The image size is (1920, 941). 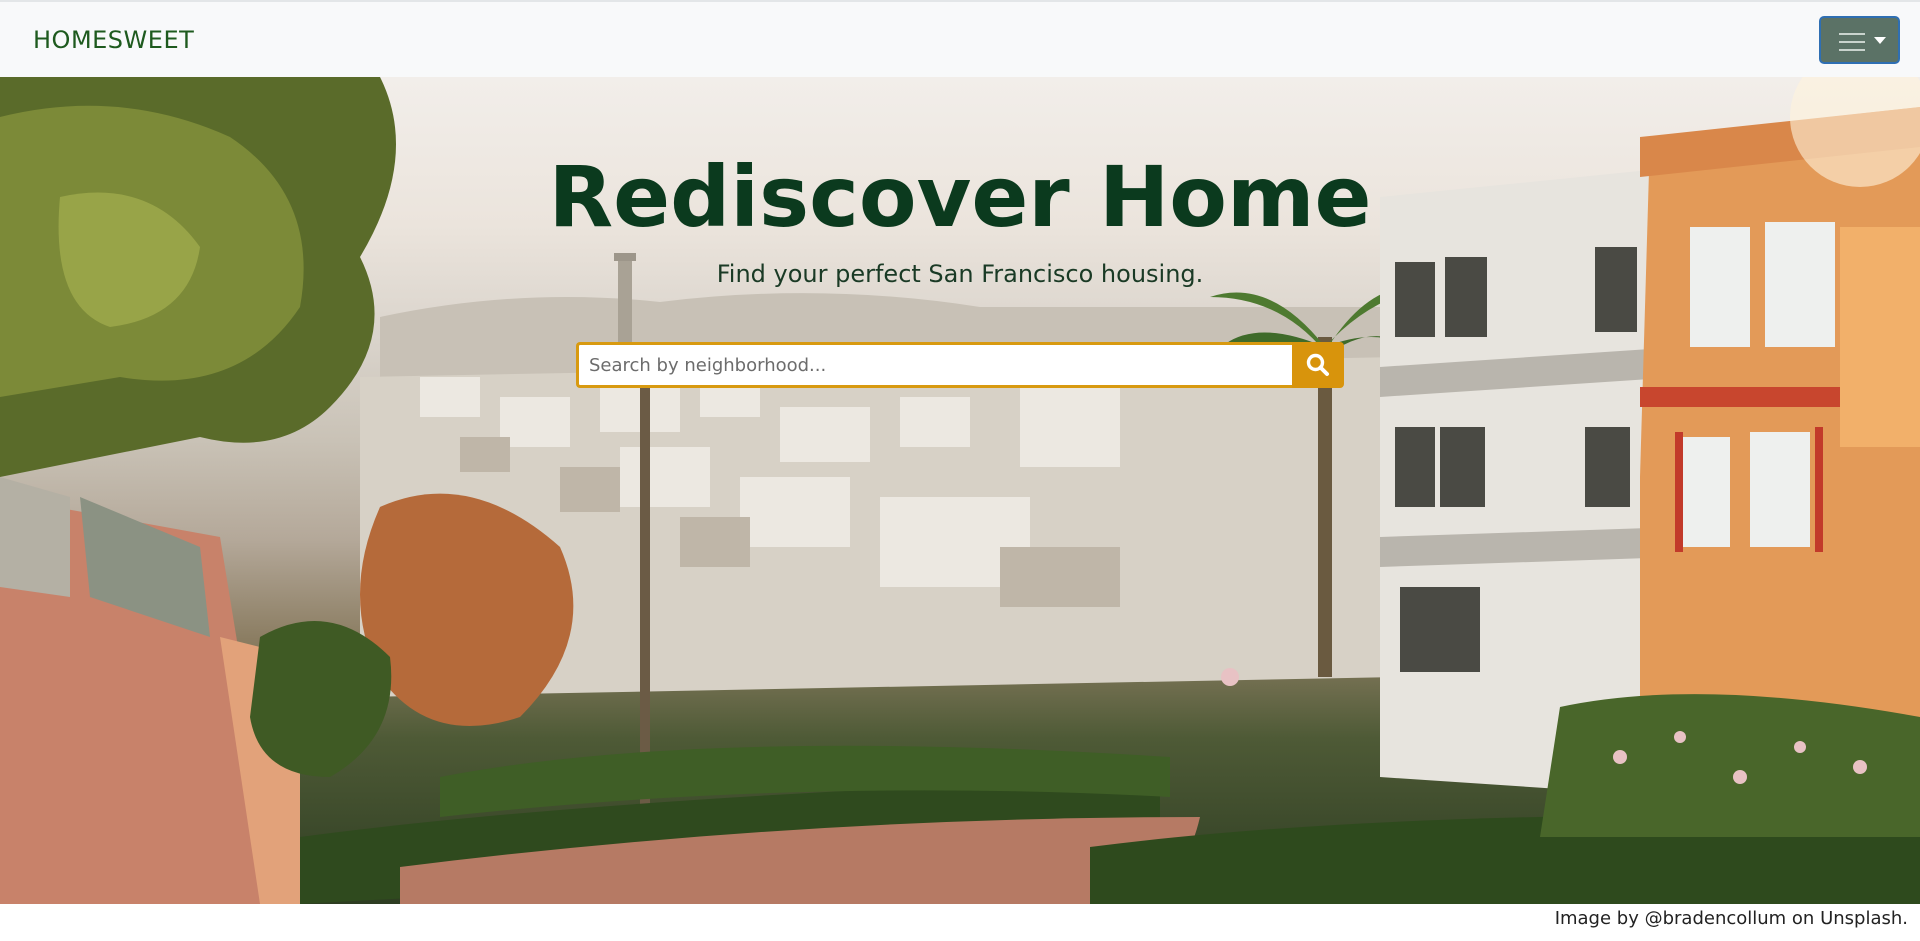 I want to click on navbar: HOMESWEET, so click(x=960, y=38).